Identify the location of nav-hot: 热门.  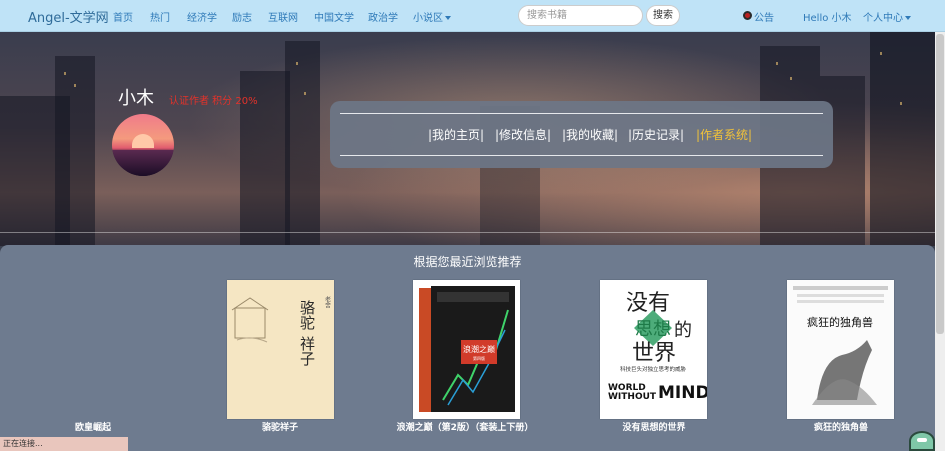
(160, 16).